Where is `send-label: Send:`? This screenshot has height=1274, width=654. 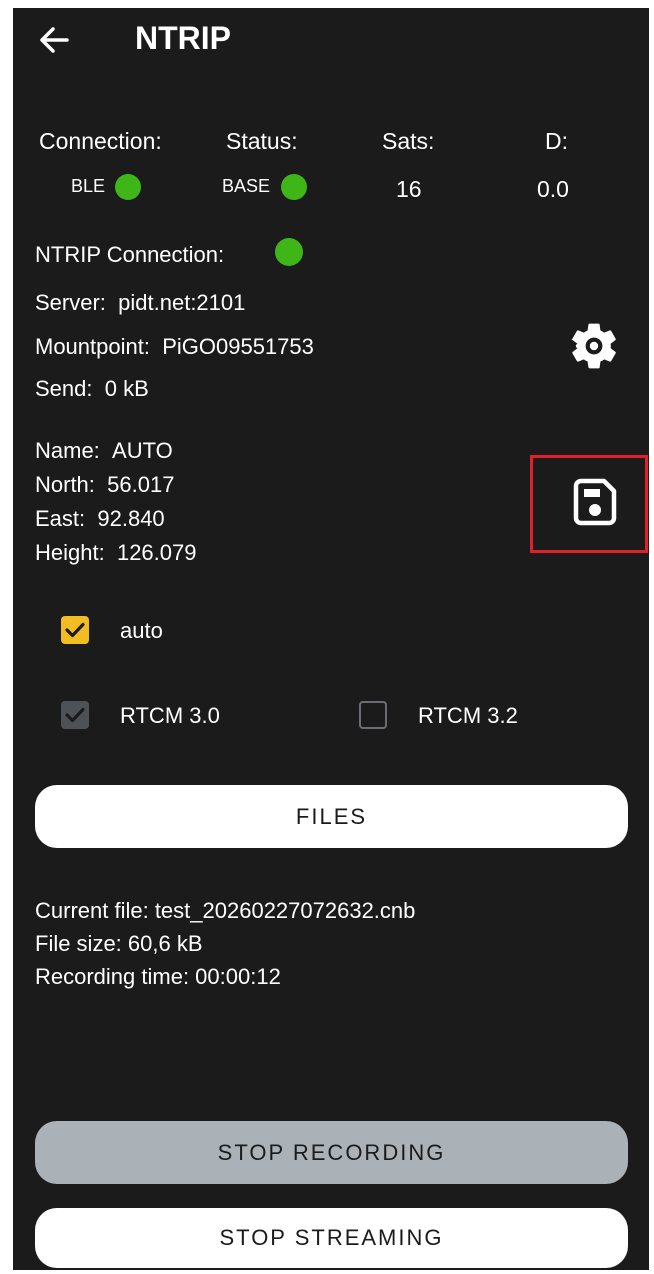
send-label: Send: is located at coordinates (64, 388).